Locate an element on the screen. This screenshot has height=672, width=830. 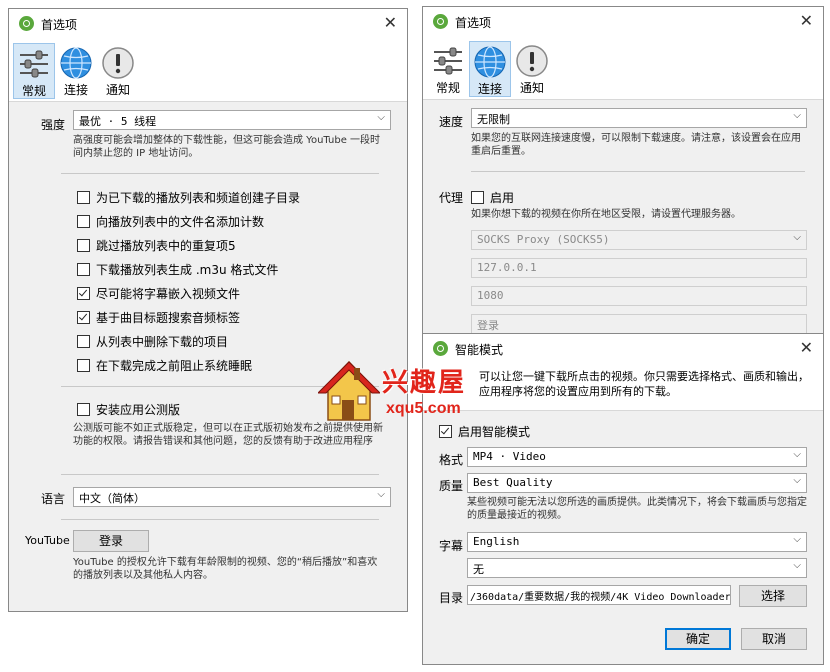
proxy-login-input: 登录 is located at coordinates (639, 324).